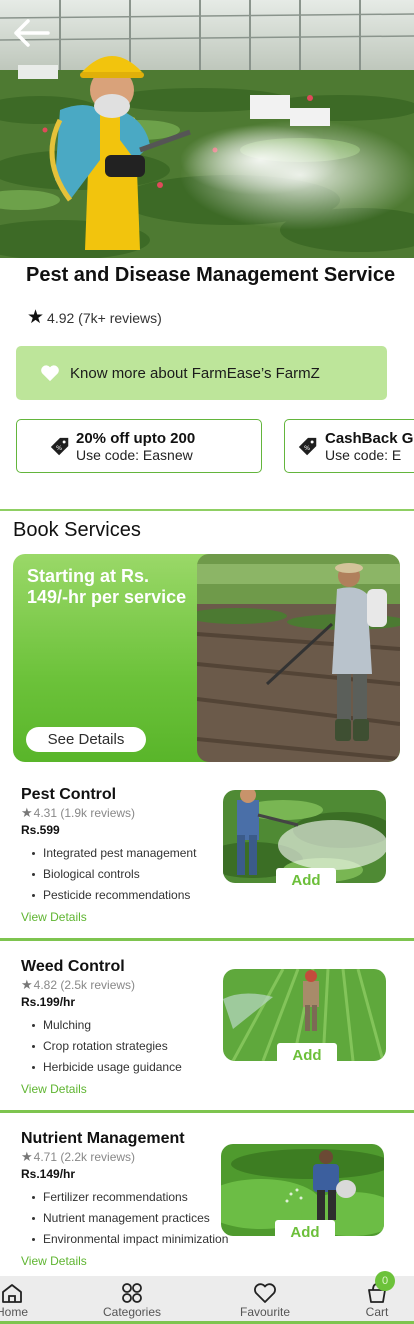  I want to click on coupon-card: % 20% off upto 200 Use code: Easnew, so click(139, 446).